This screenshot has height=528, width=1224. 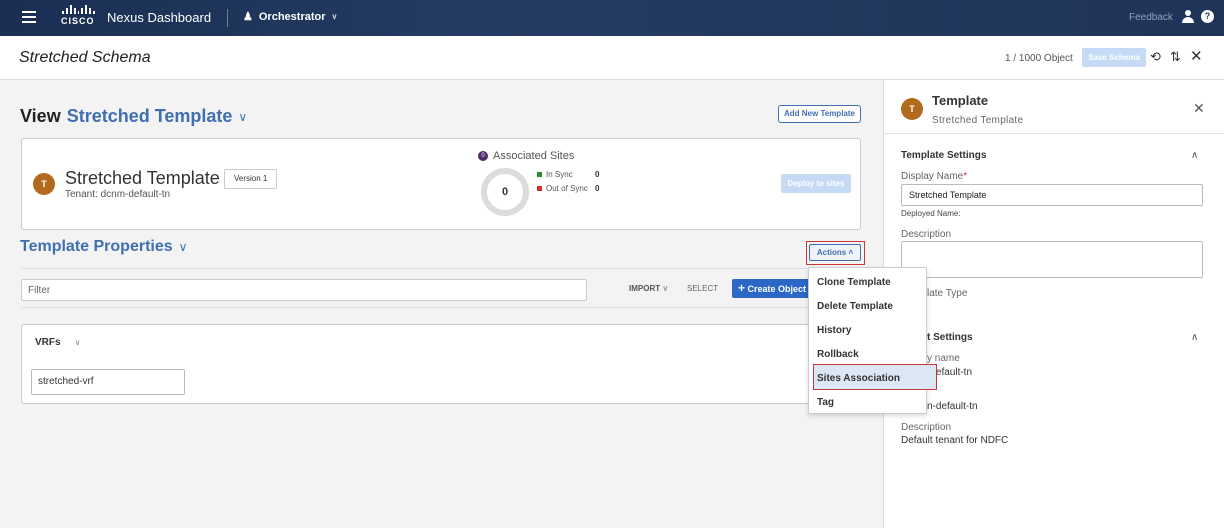 What do you see at coordinates (29, 17) in the screenshot?
I see `hamburger-menu-icon` at bounding box center [29, 17].